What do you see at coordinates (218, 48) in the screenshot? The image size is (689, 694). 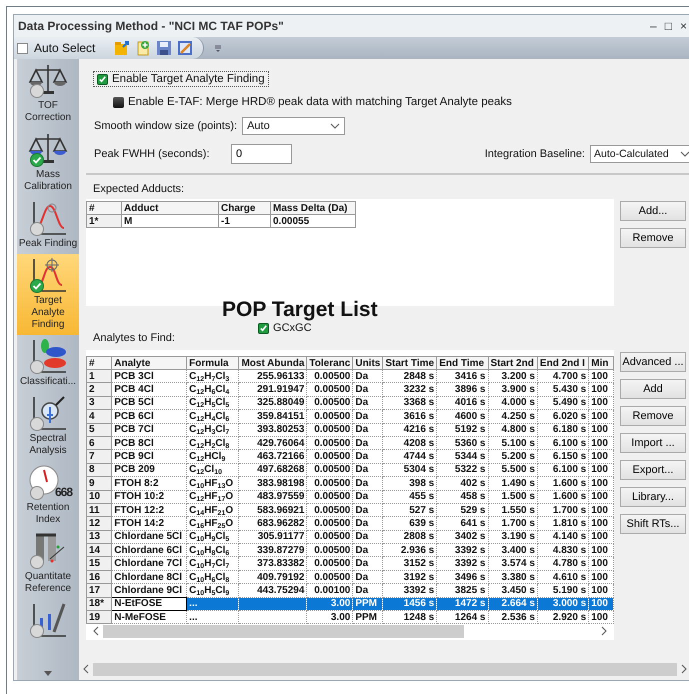 I see `customize-icon` at bounding box center [218, 48].